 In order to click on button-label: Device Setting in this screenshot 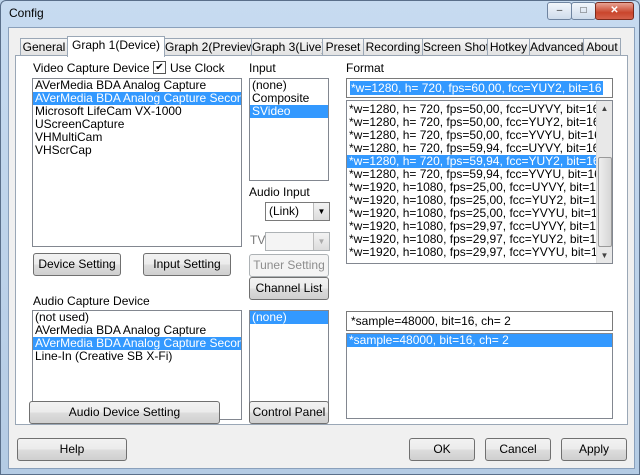, I will do `click(77, 264)`.